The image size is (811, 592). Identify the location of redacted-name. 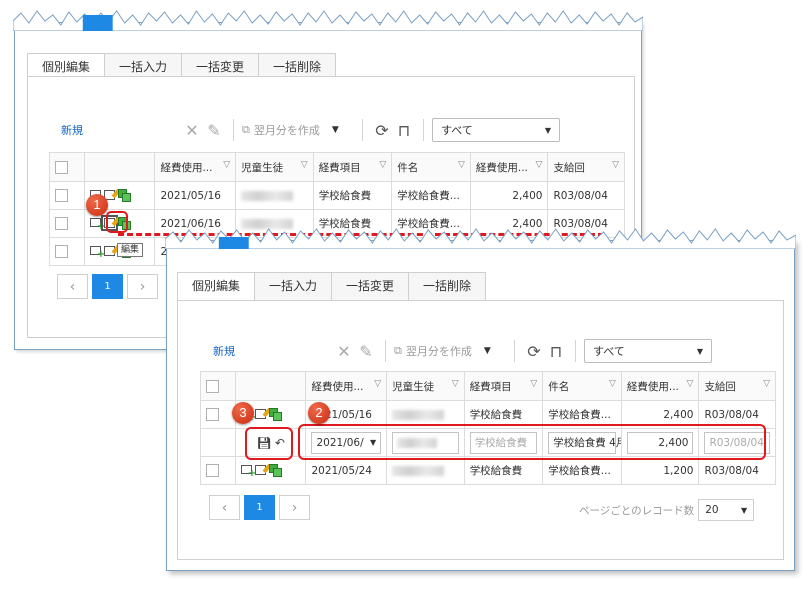
(418, 470).